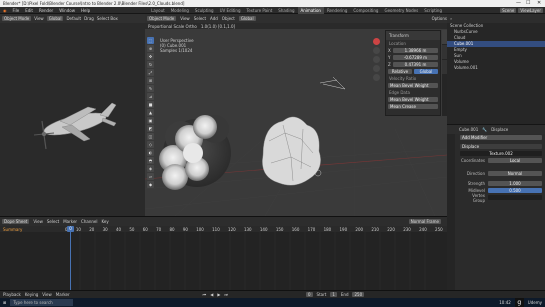  I want to click on inset-tool-icon: ▣, so click(150, 120).